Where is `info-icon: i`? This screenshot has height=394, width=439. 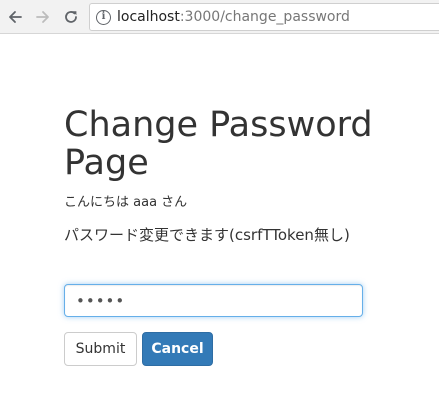
info-icon: i is located at coordinates (103, 17).